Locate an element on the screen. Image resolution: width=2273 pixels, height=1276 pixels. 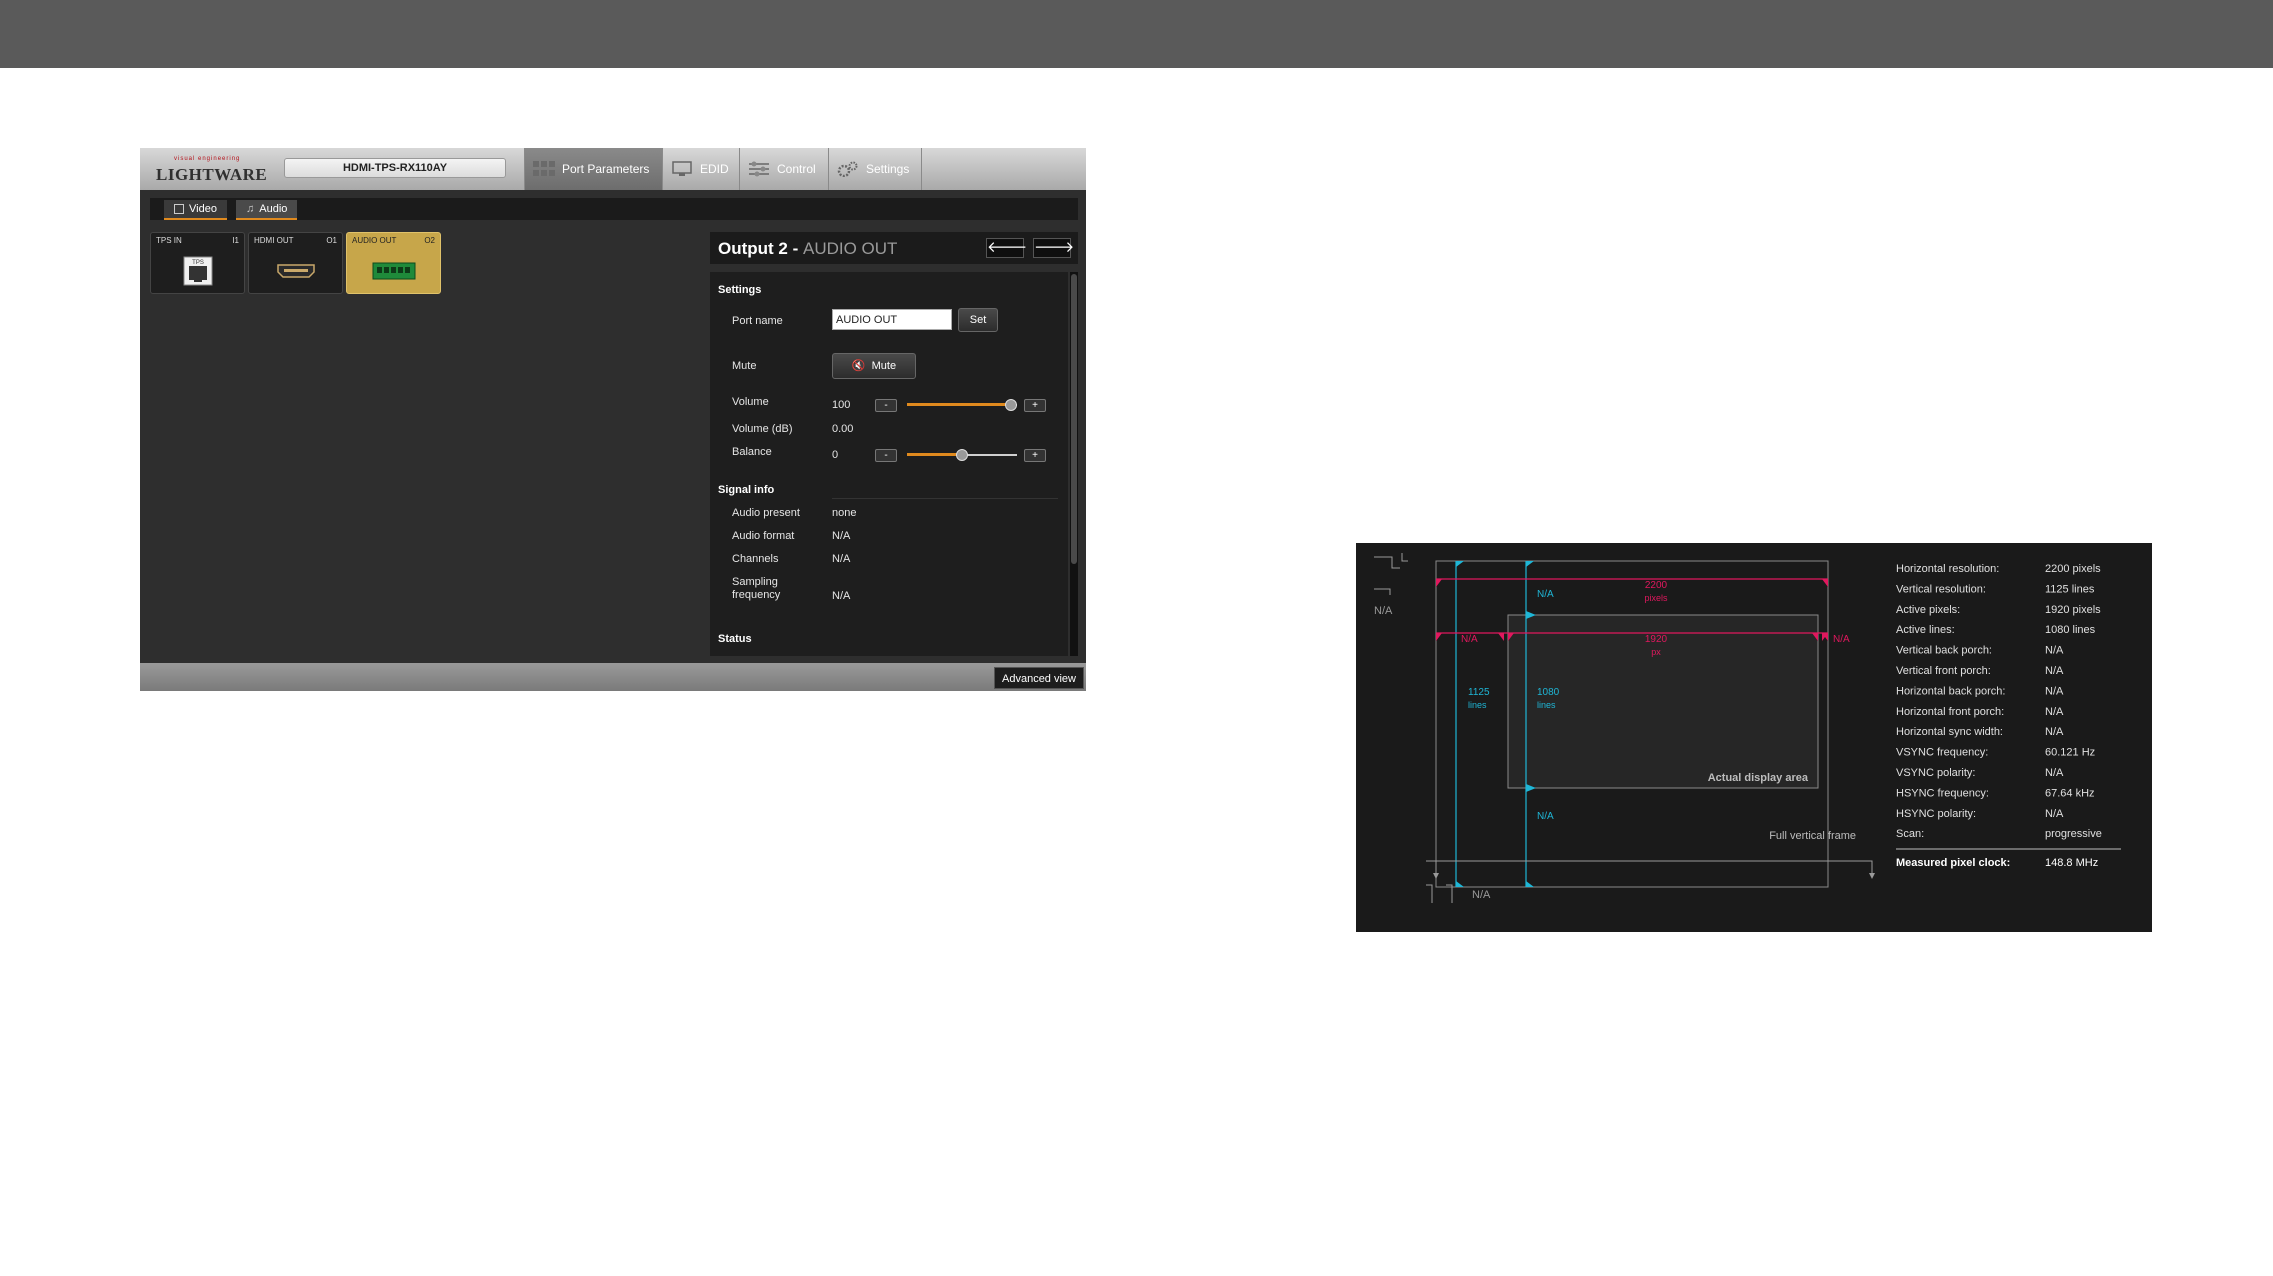
timing-info-label: Vertical front porch: is located at coordinates (1943, 671).